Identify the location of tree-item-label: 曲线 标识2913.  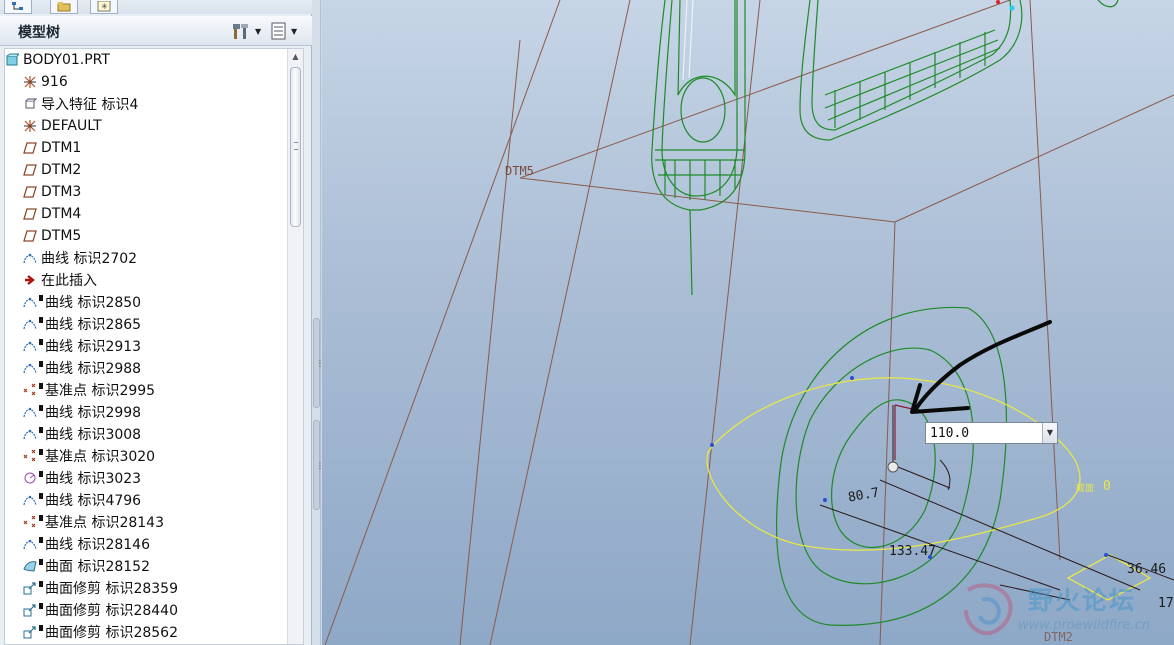
(93, 347).